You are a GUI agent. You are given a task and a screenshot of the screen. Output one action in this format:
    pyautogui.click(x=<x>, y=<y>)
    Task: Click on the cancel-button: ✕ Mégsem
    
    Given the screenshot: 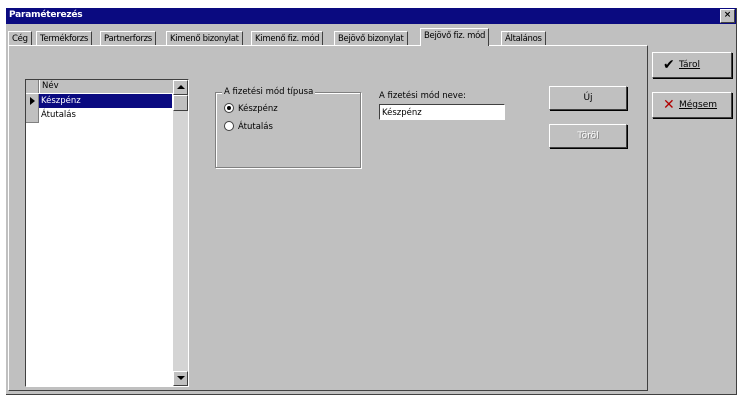 What is the action you would take?
    pyautogui.click(x=692, y=105)
    